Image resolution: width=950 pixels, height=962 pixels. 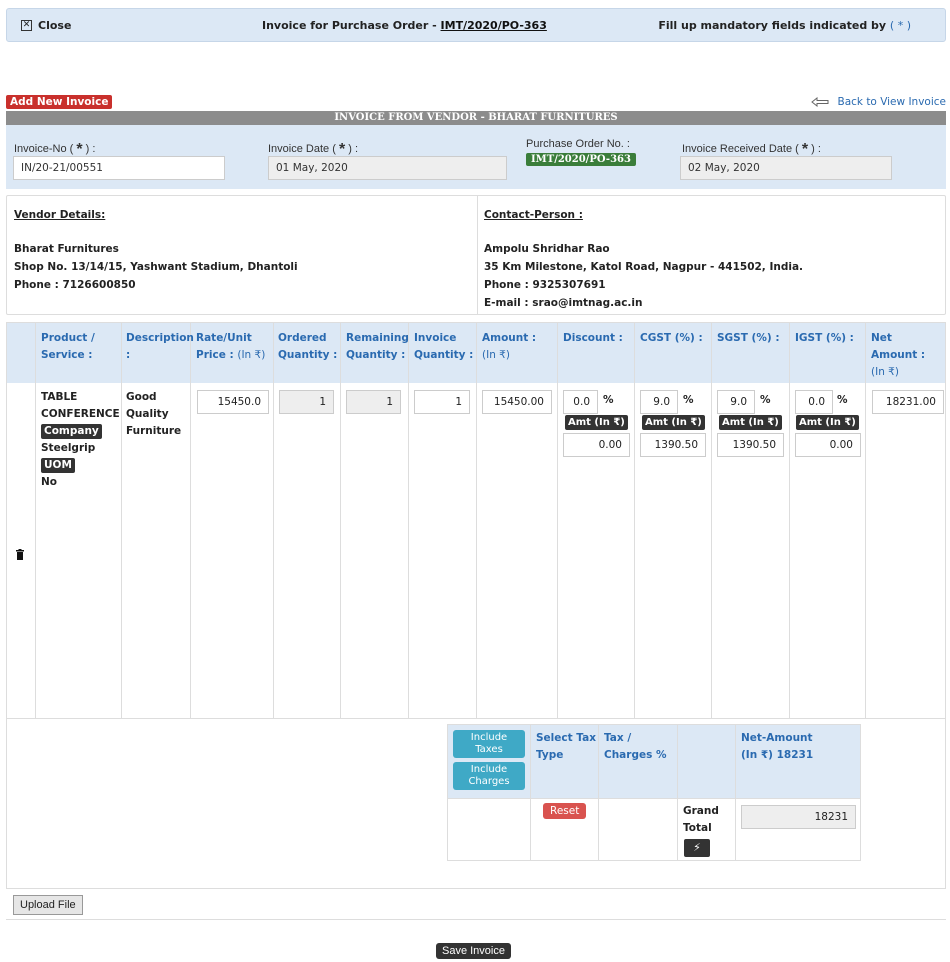 I want to click on col-ordered: Ordered Quantity :, so click(x=308, y=346).